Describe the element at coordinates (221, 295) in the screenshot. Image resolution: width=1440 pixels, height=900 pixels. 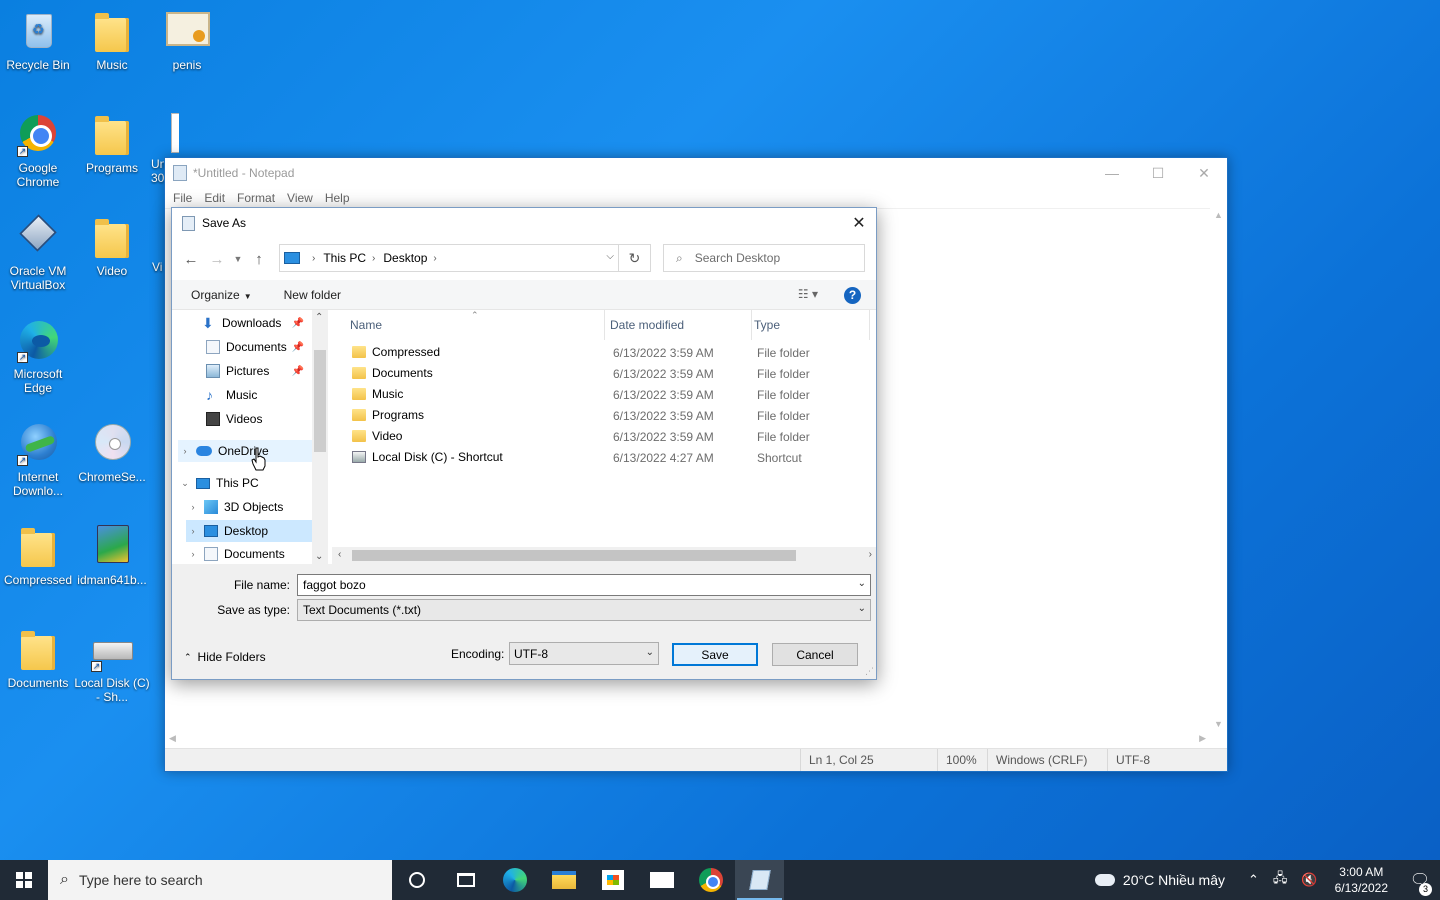
I see `organize-button: Organize ▼` at that location.